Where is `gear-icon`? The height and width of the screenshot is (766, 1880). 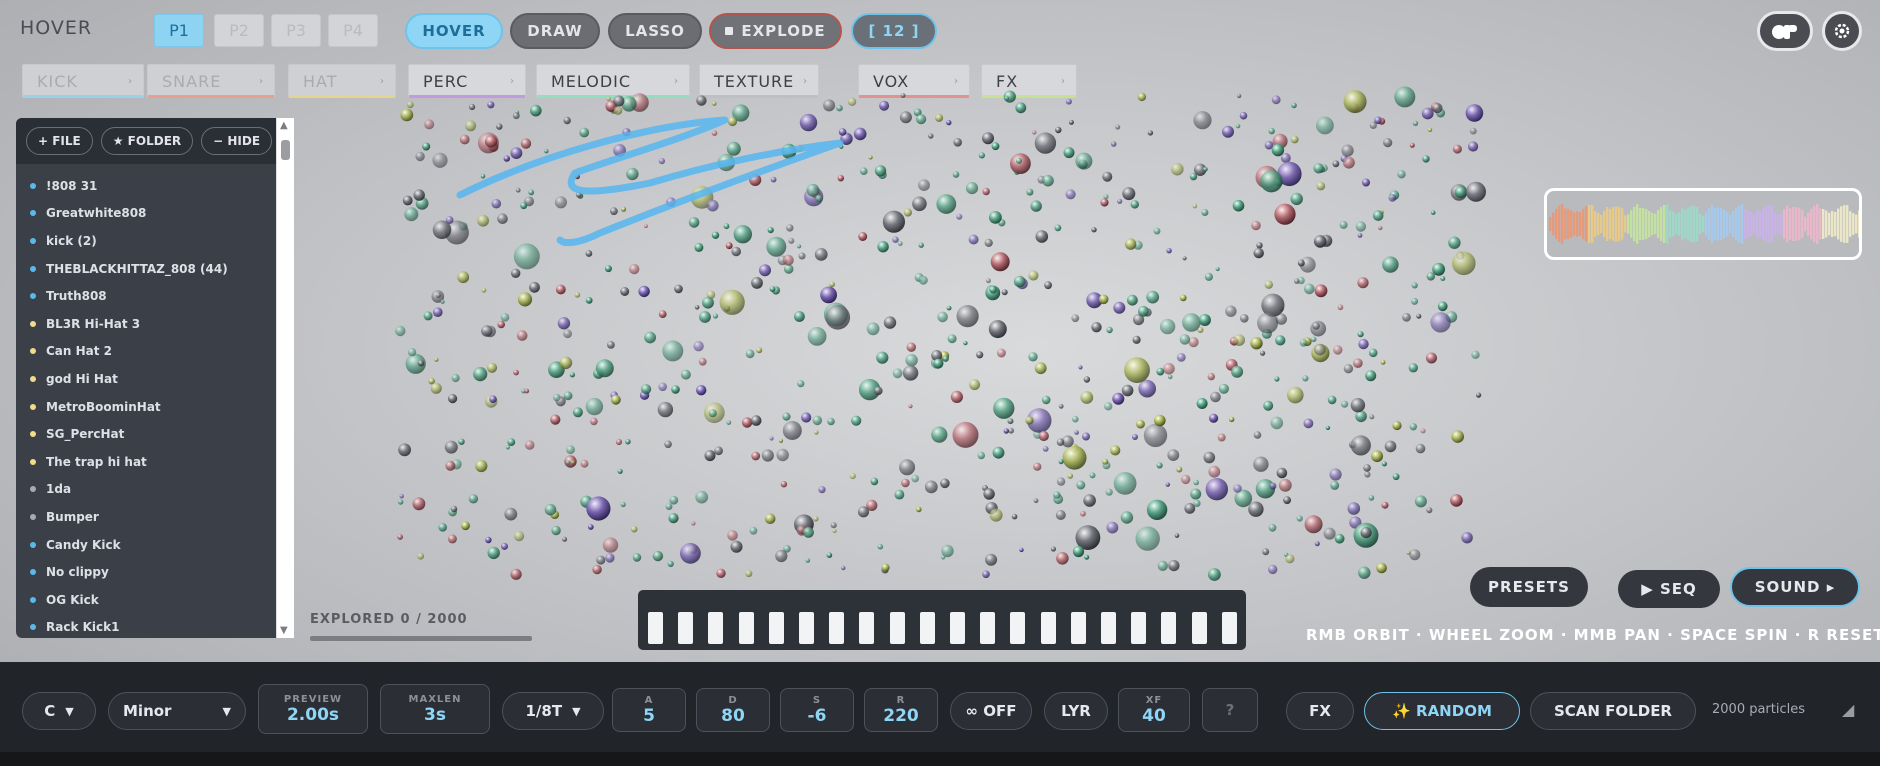 gear-icon is located at coordinates (1842, 31).